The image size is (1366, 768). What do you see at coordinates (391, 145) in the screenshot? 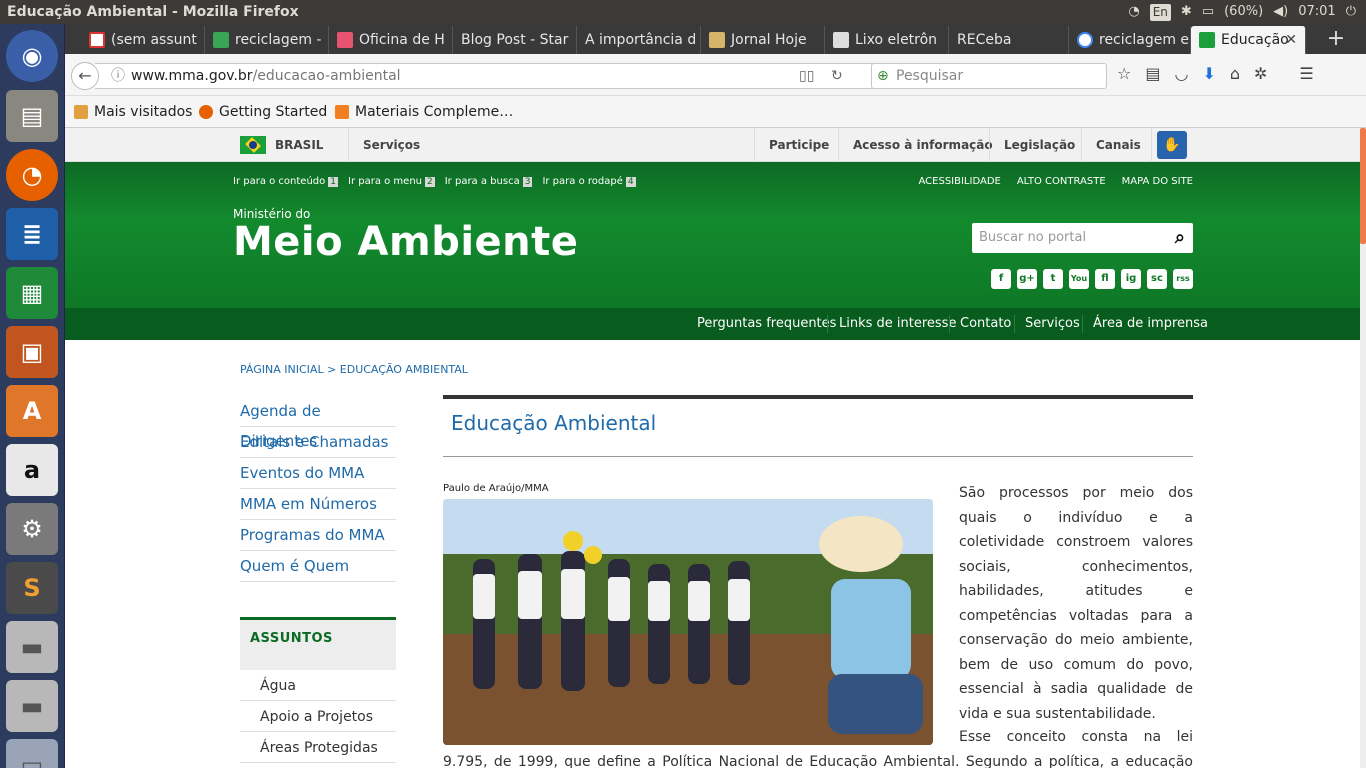
I see `gov-servicos-link: Serviços` at bounding box center [391, 145].